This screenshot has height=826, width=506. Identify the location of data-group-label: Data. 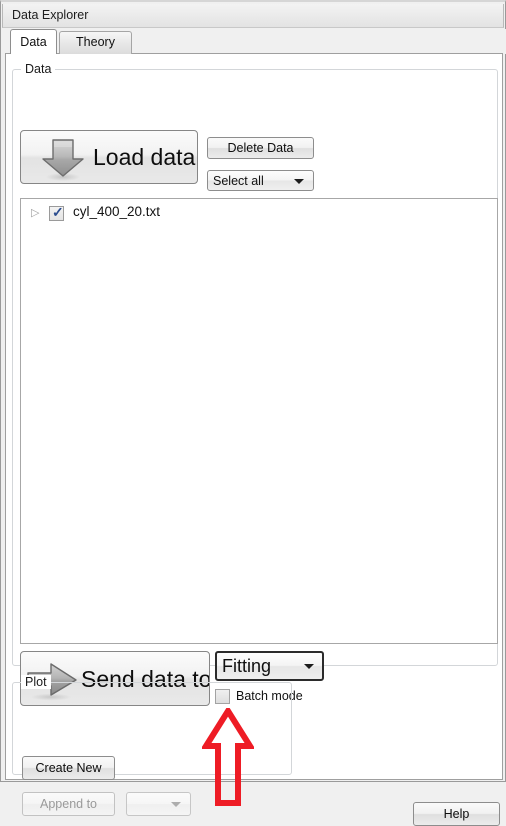
(38, 69).